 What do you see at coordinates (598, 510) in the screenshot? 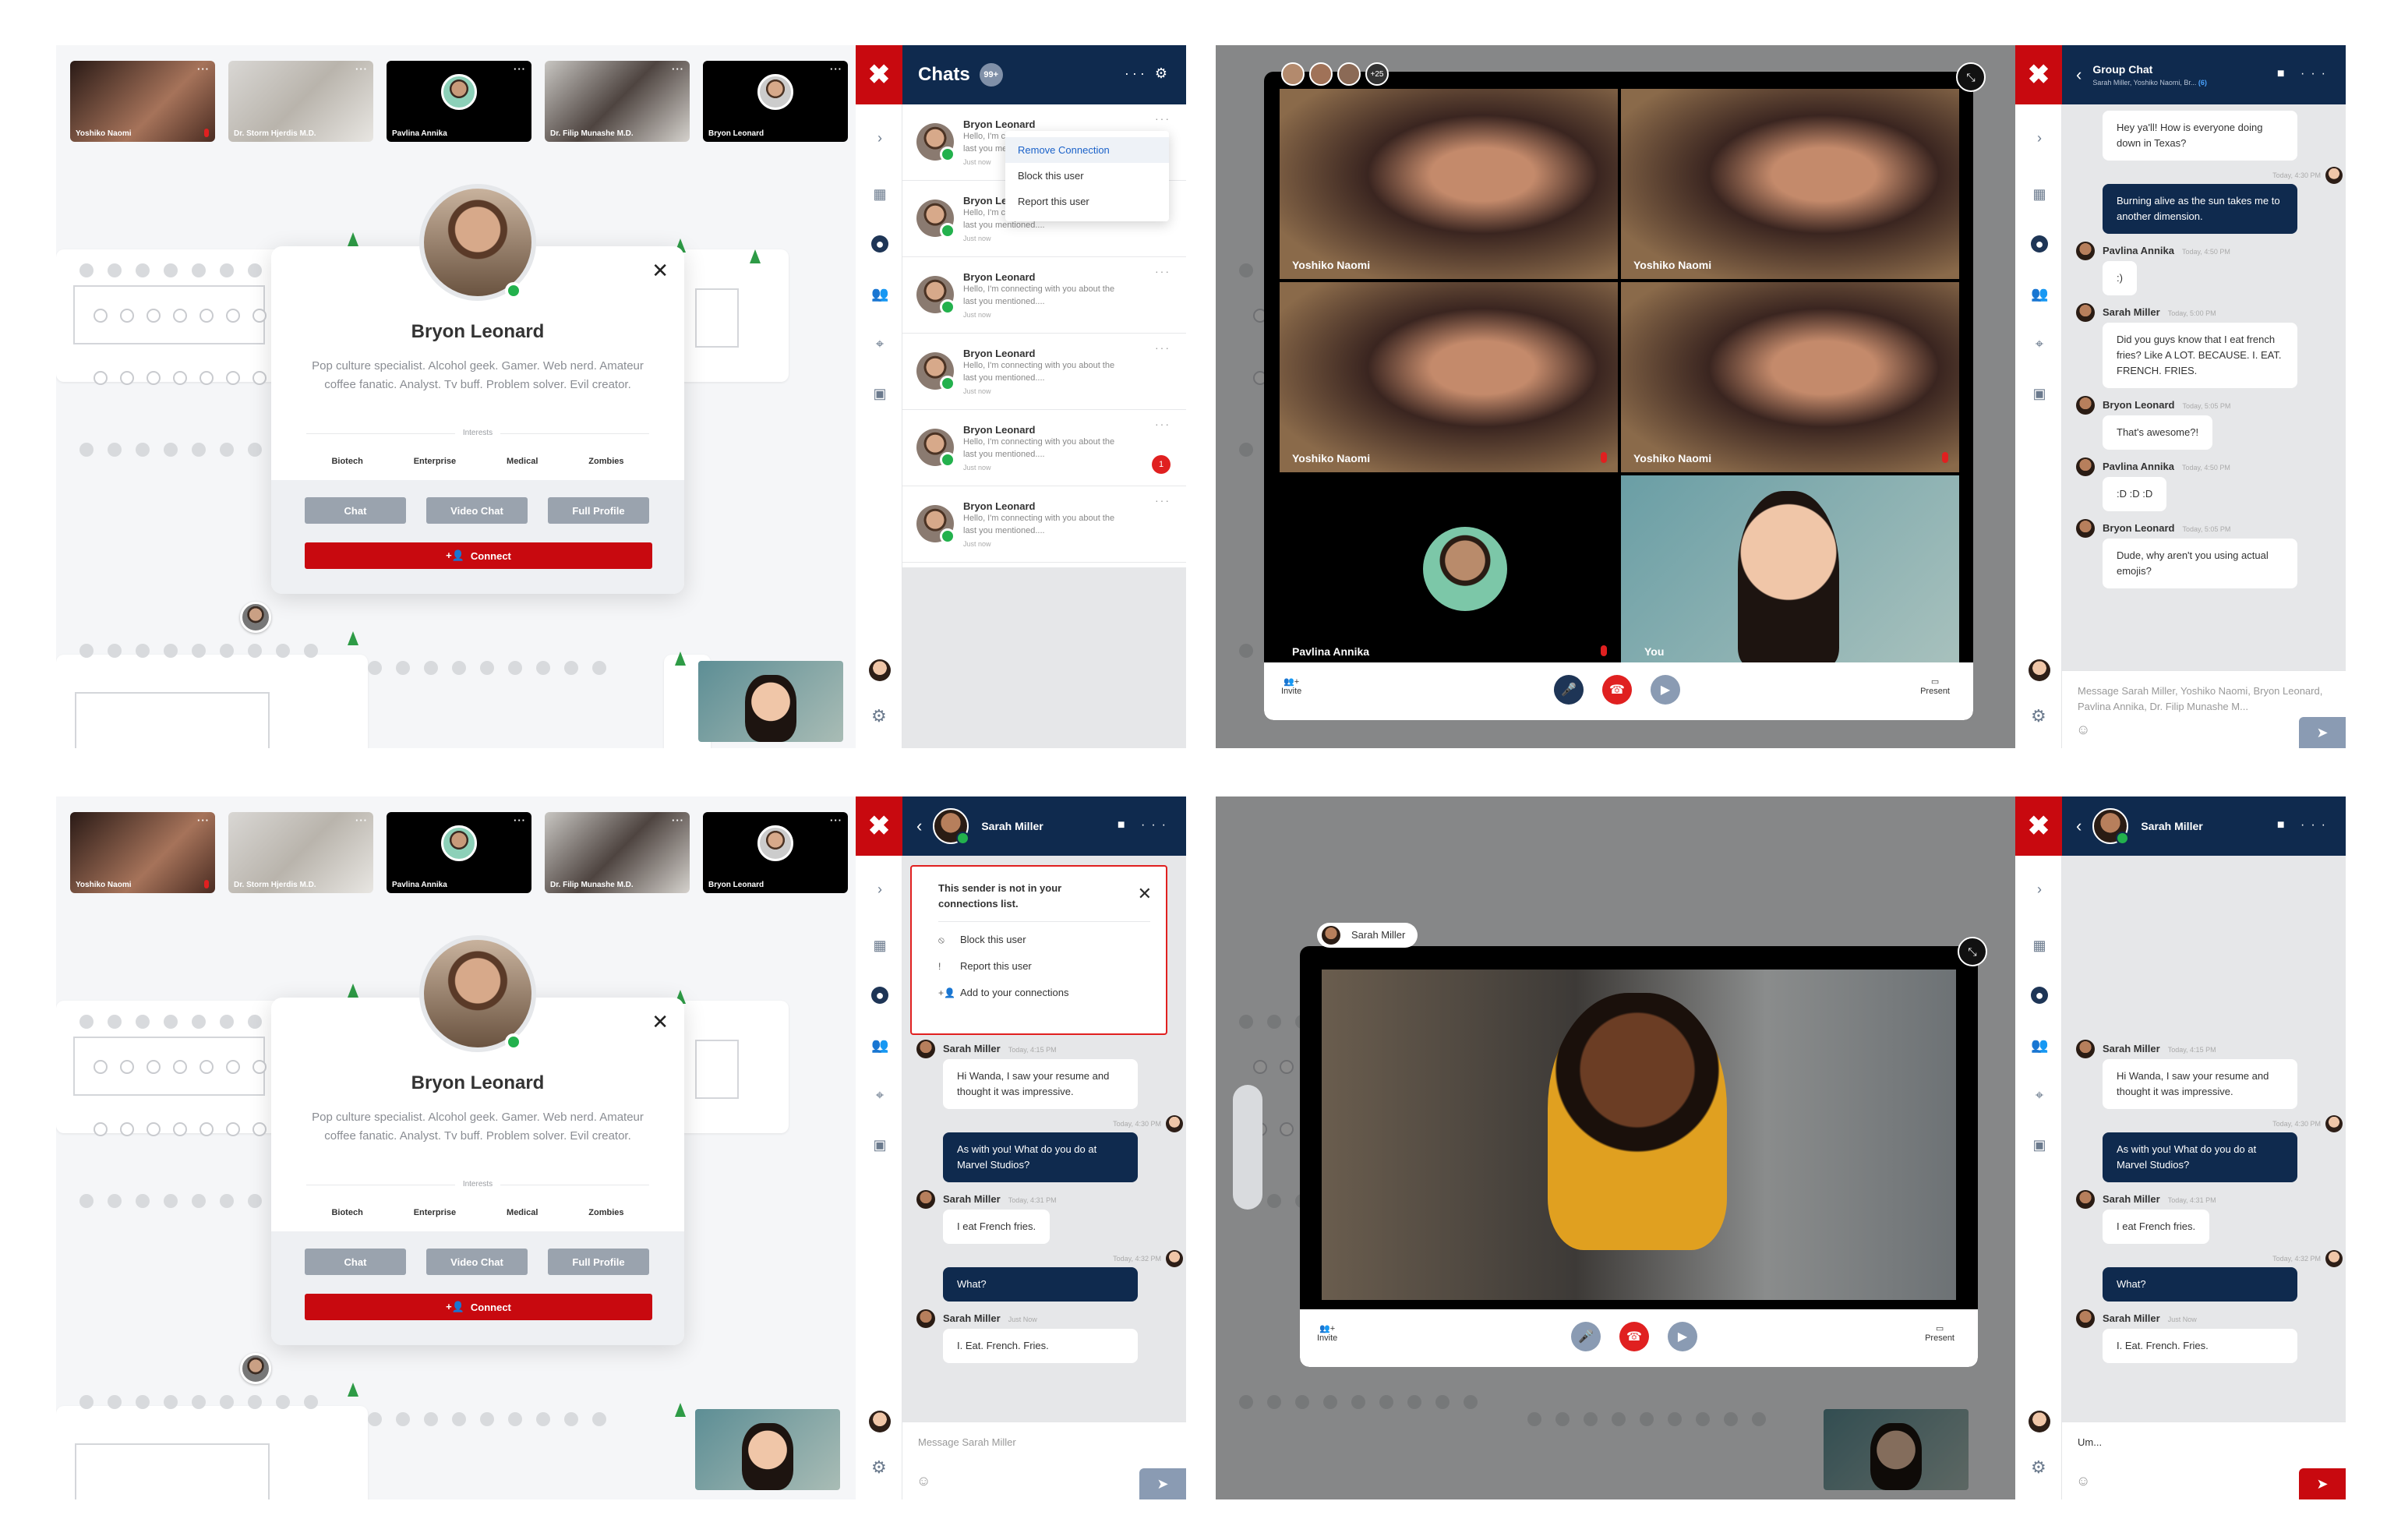
I see `full-profile-button: Full Profile` at bounding box center [598, 510].